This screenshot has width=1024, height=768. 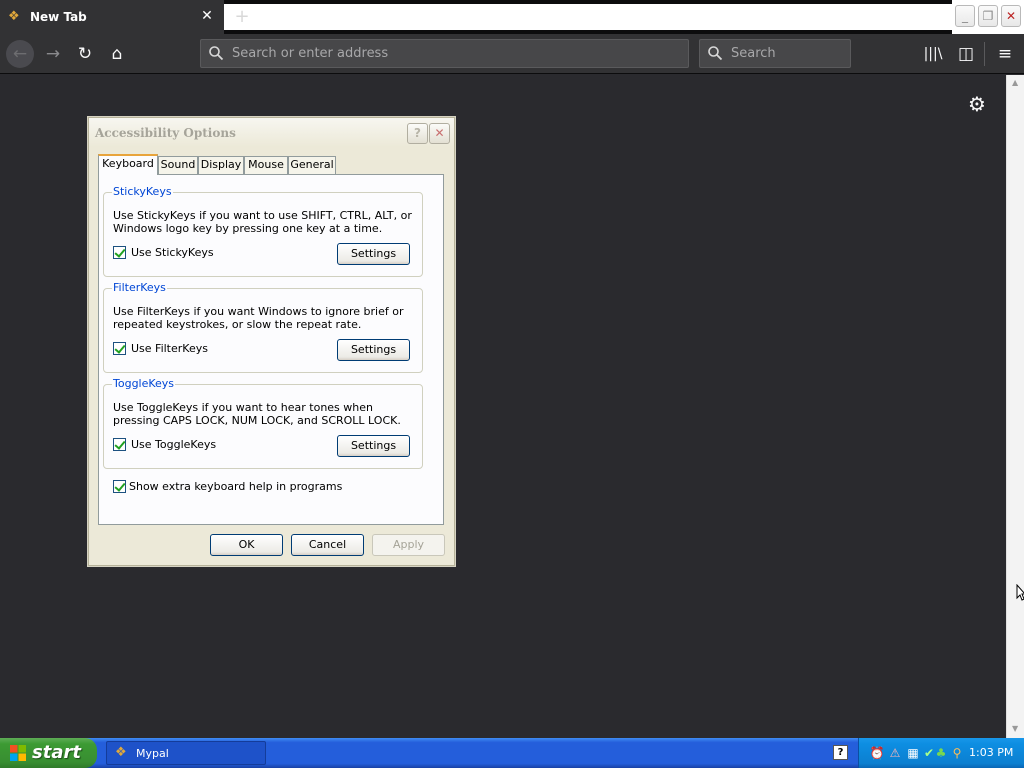 I want to click on vertical-scrollbar: ▲ ▼, so click(x=1015, y=406).